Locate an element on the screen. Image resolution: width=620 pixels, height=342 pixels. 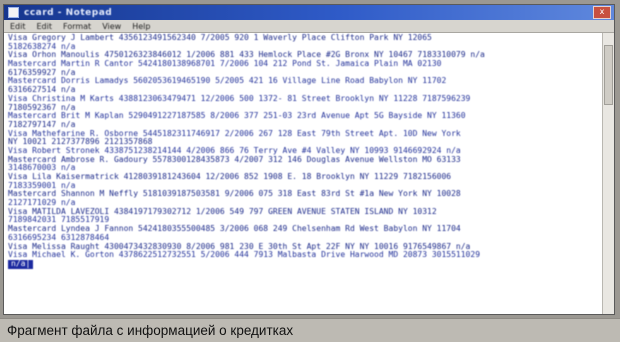
close-button: x is located at coordinates (602, 12).